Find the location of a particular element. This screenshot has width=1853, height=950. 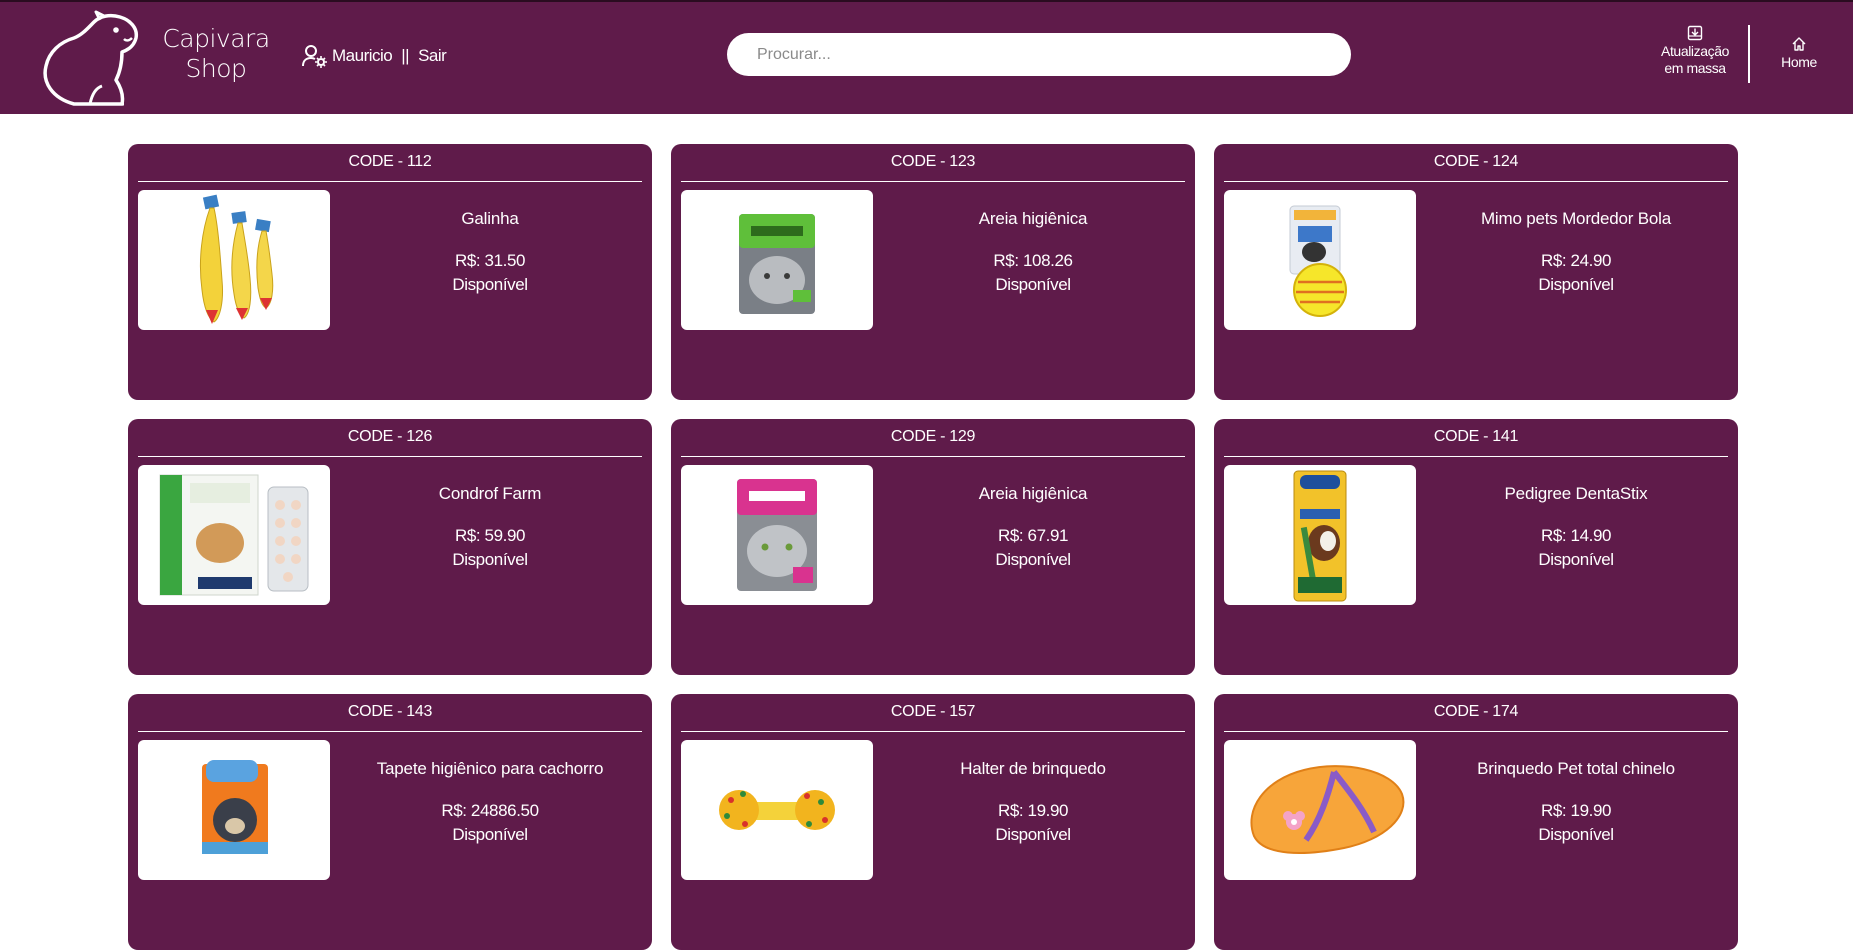

product-price: R$: 24886.50 is located at coordinates (490, 810).